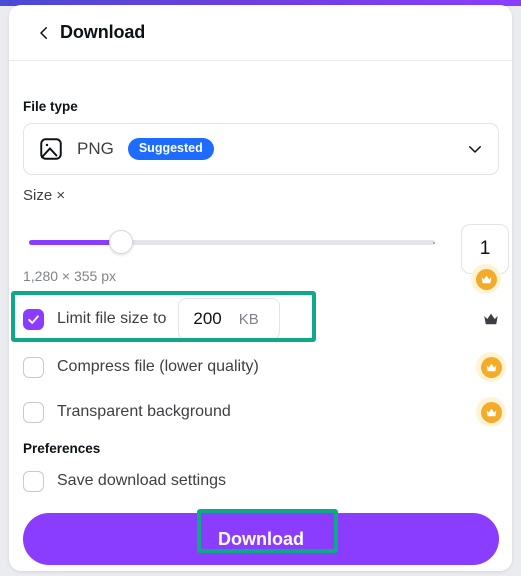 This screenshot has height=576, width=521. I want to click on option-row-save-download-settings: Save download settings, so click(124, 481).